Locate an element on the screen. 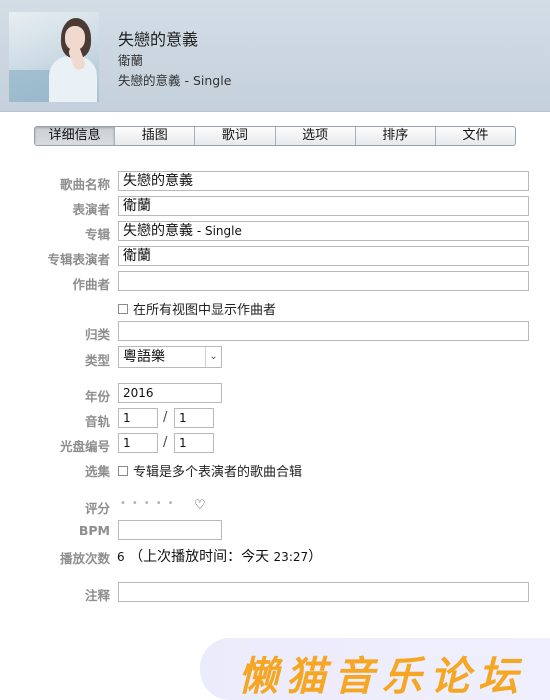  rating-stars: ••••• is located at coordinates (150, 503).